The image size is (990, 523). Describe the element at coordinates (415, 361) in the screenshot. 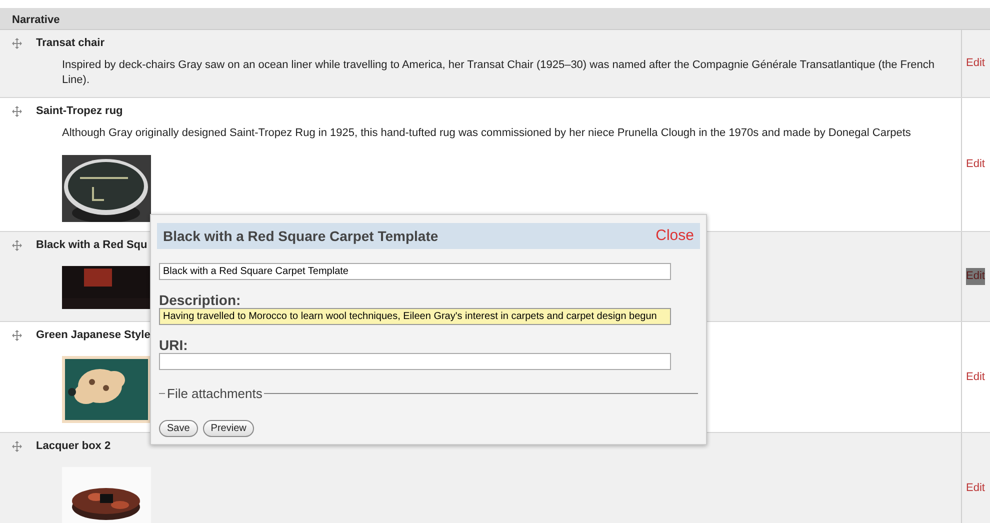

I see `input-field` at that location.